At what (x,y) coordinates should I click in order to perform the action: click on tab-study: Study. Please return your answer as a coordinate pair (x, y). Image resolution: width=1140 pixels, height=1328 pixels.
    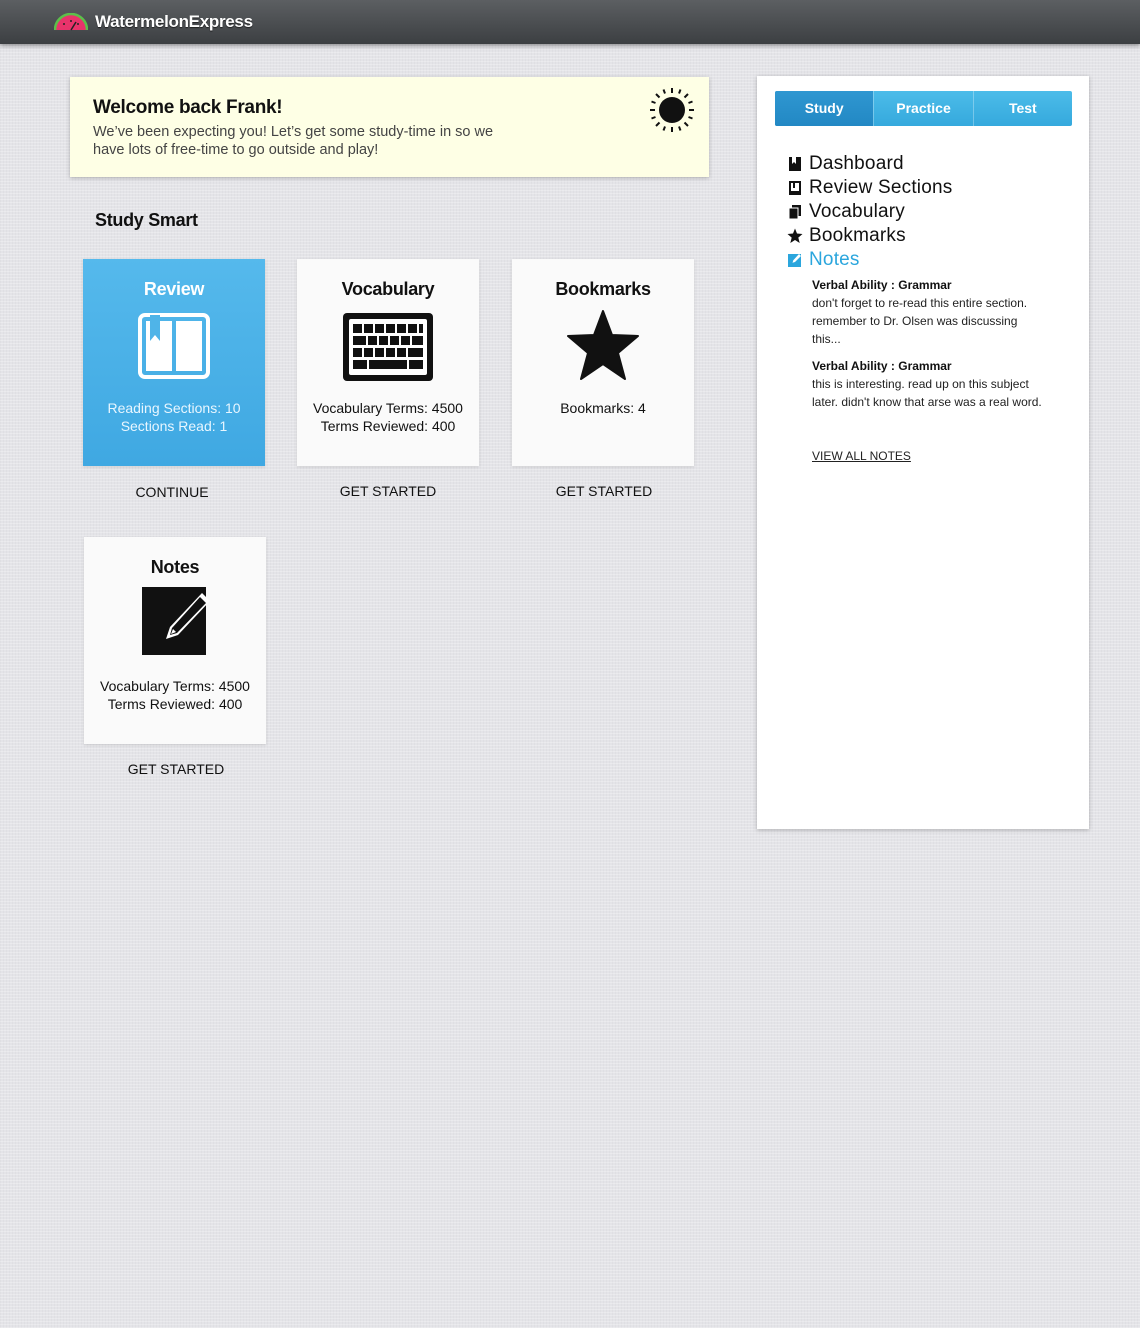
    Looking at the image, I should click on (824, 108).